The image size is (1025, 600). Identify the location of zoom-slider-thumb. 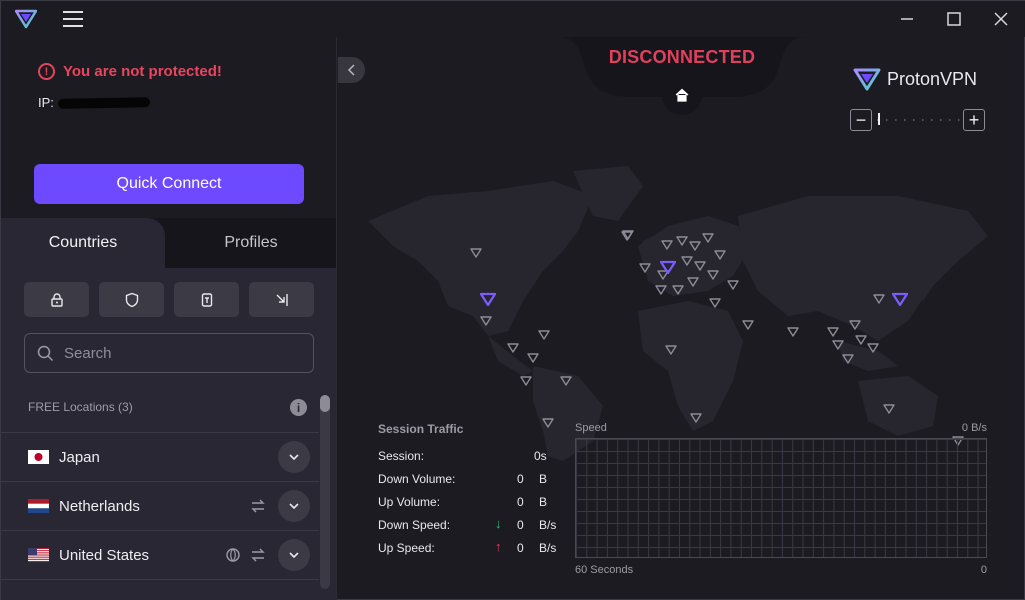
(879, 119).